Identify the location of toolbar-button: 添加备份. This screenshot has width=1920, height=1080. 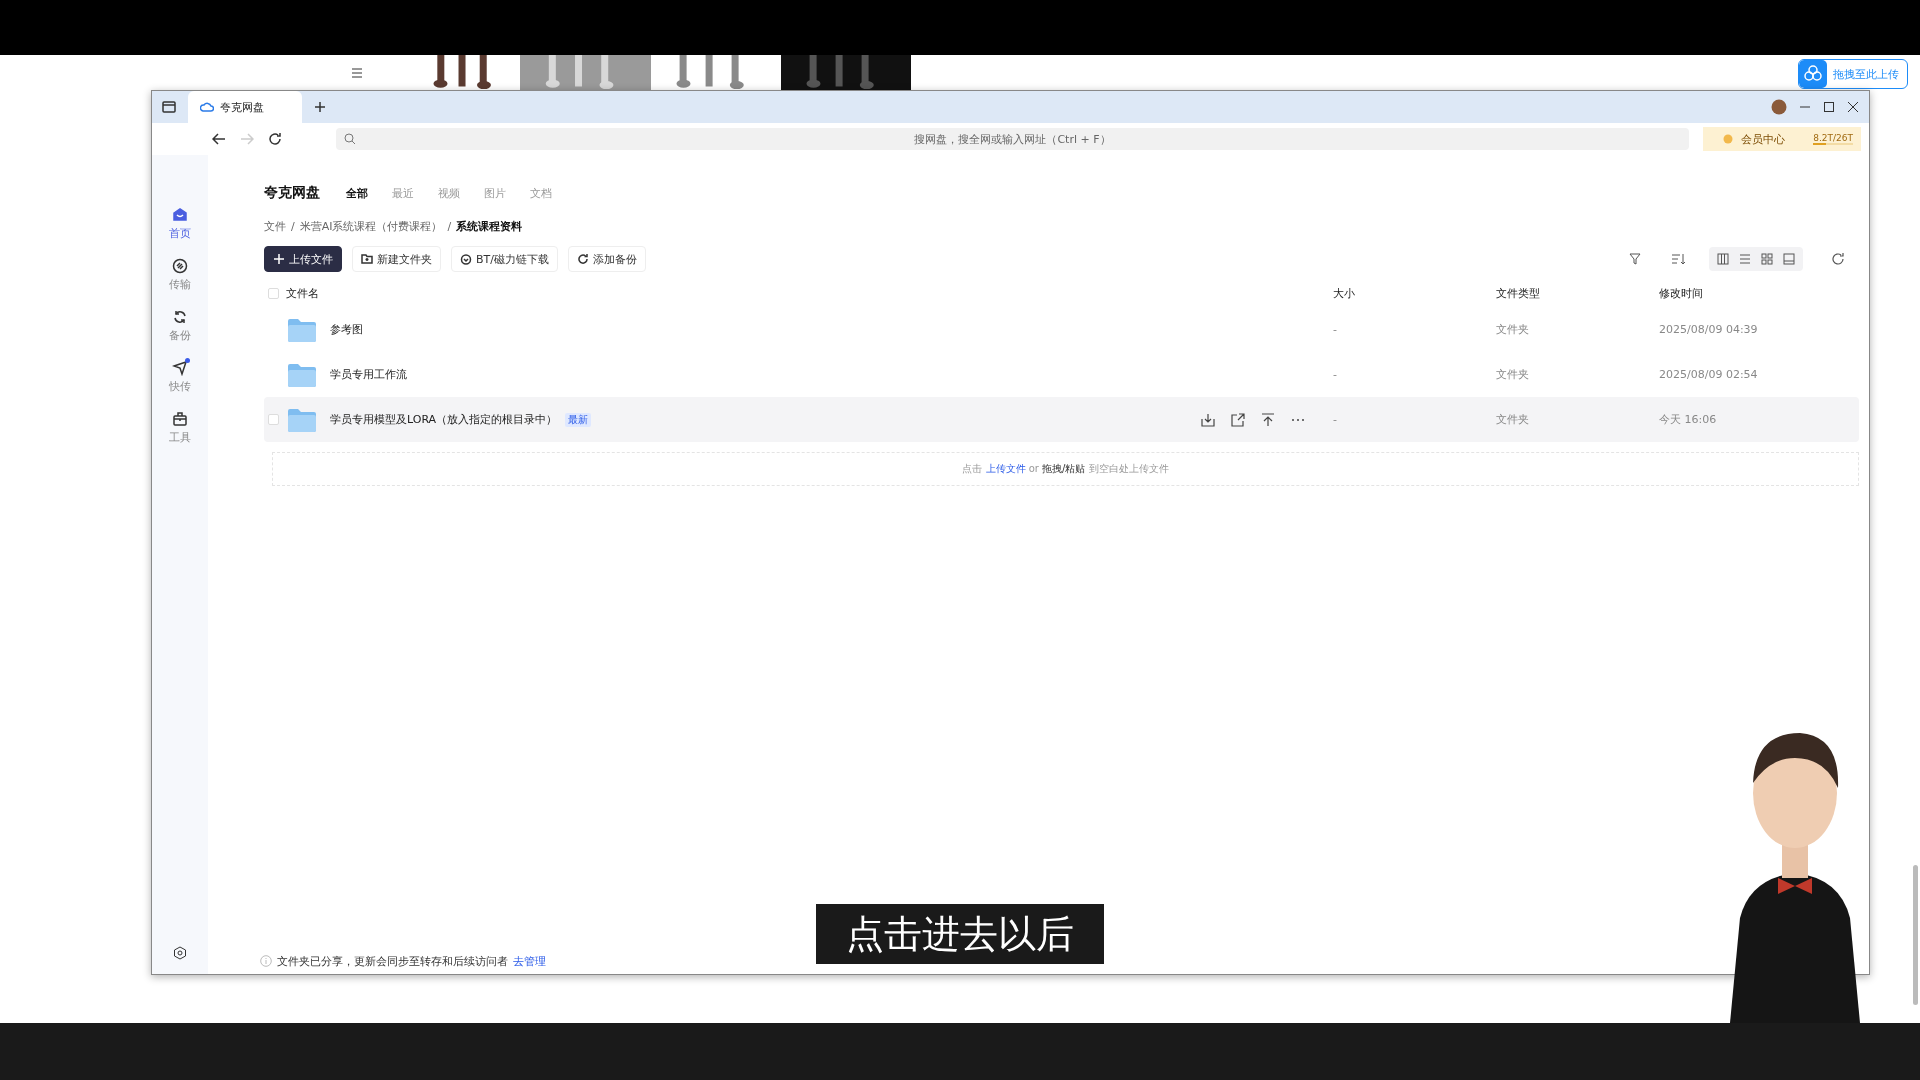
(607, 259).